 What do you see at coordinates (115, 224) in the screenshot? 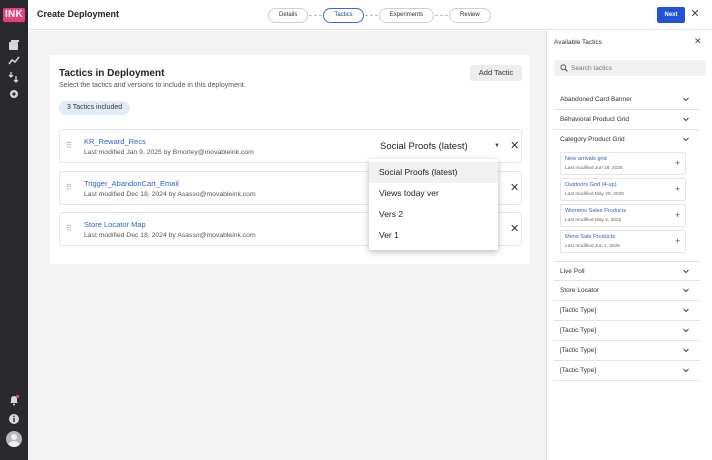
I see `tactic-name-link: Store Locator Map` at bounding box center [115, 224].